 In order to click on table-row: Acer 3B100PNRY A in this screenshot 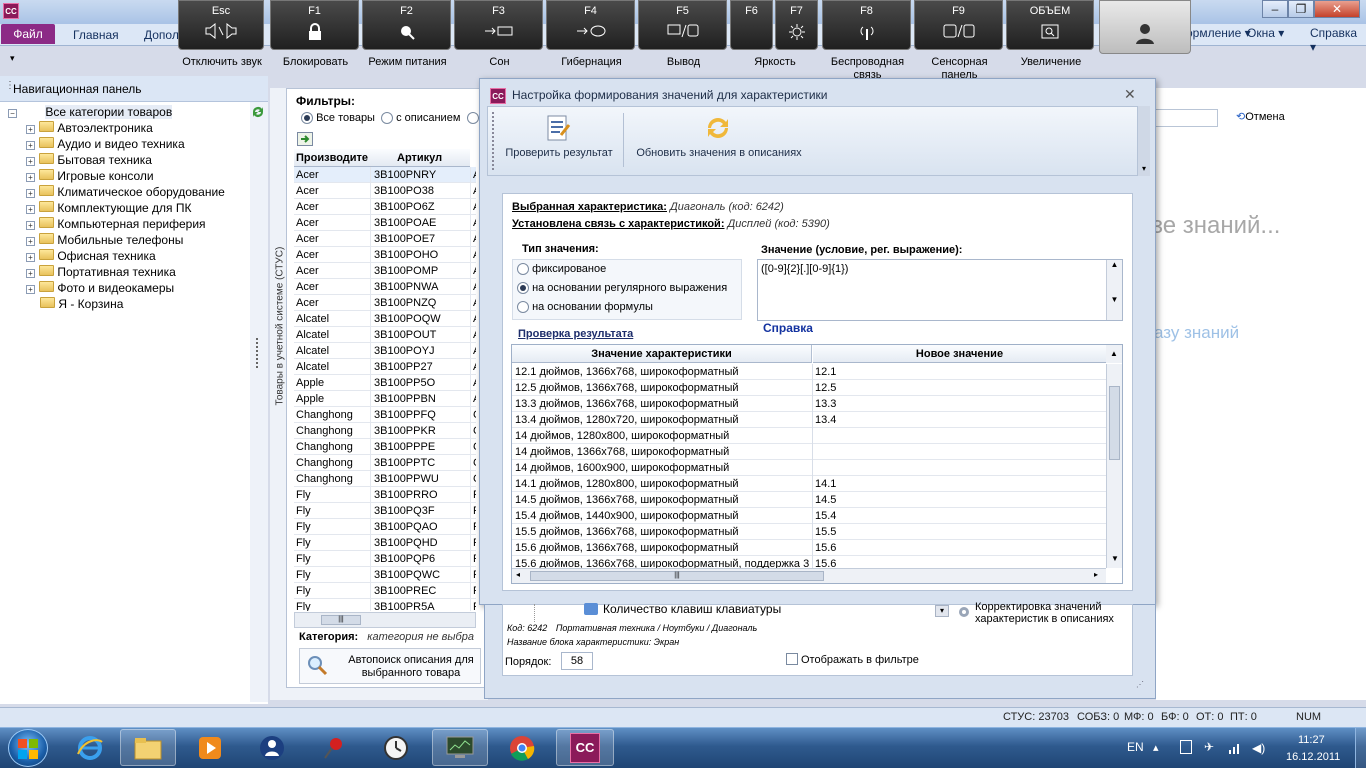, I will do `click(385, 175)`.